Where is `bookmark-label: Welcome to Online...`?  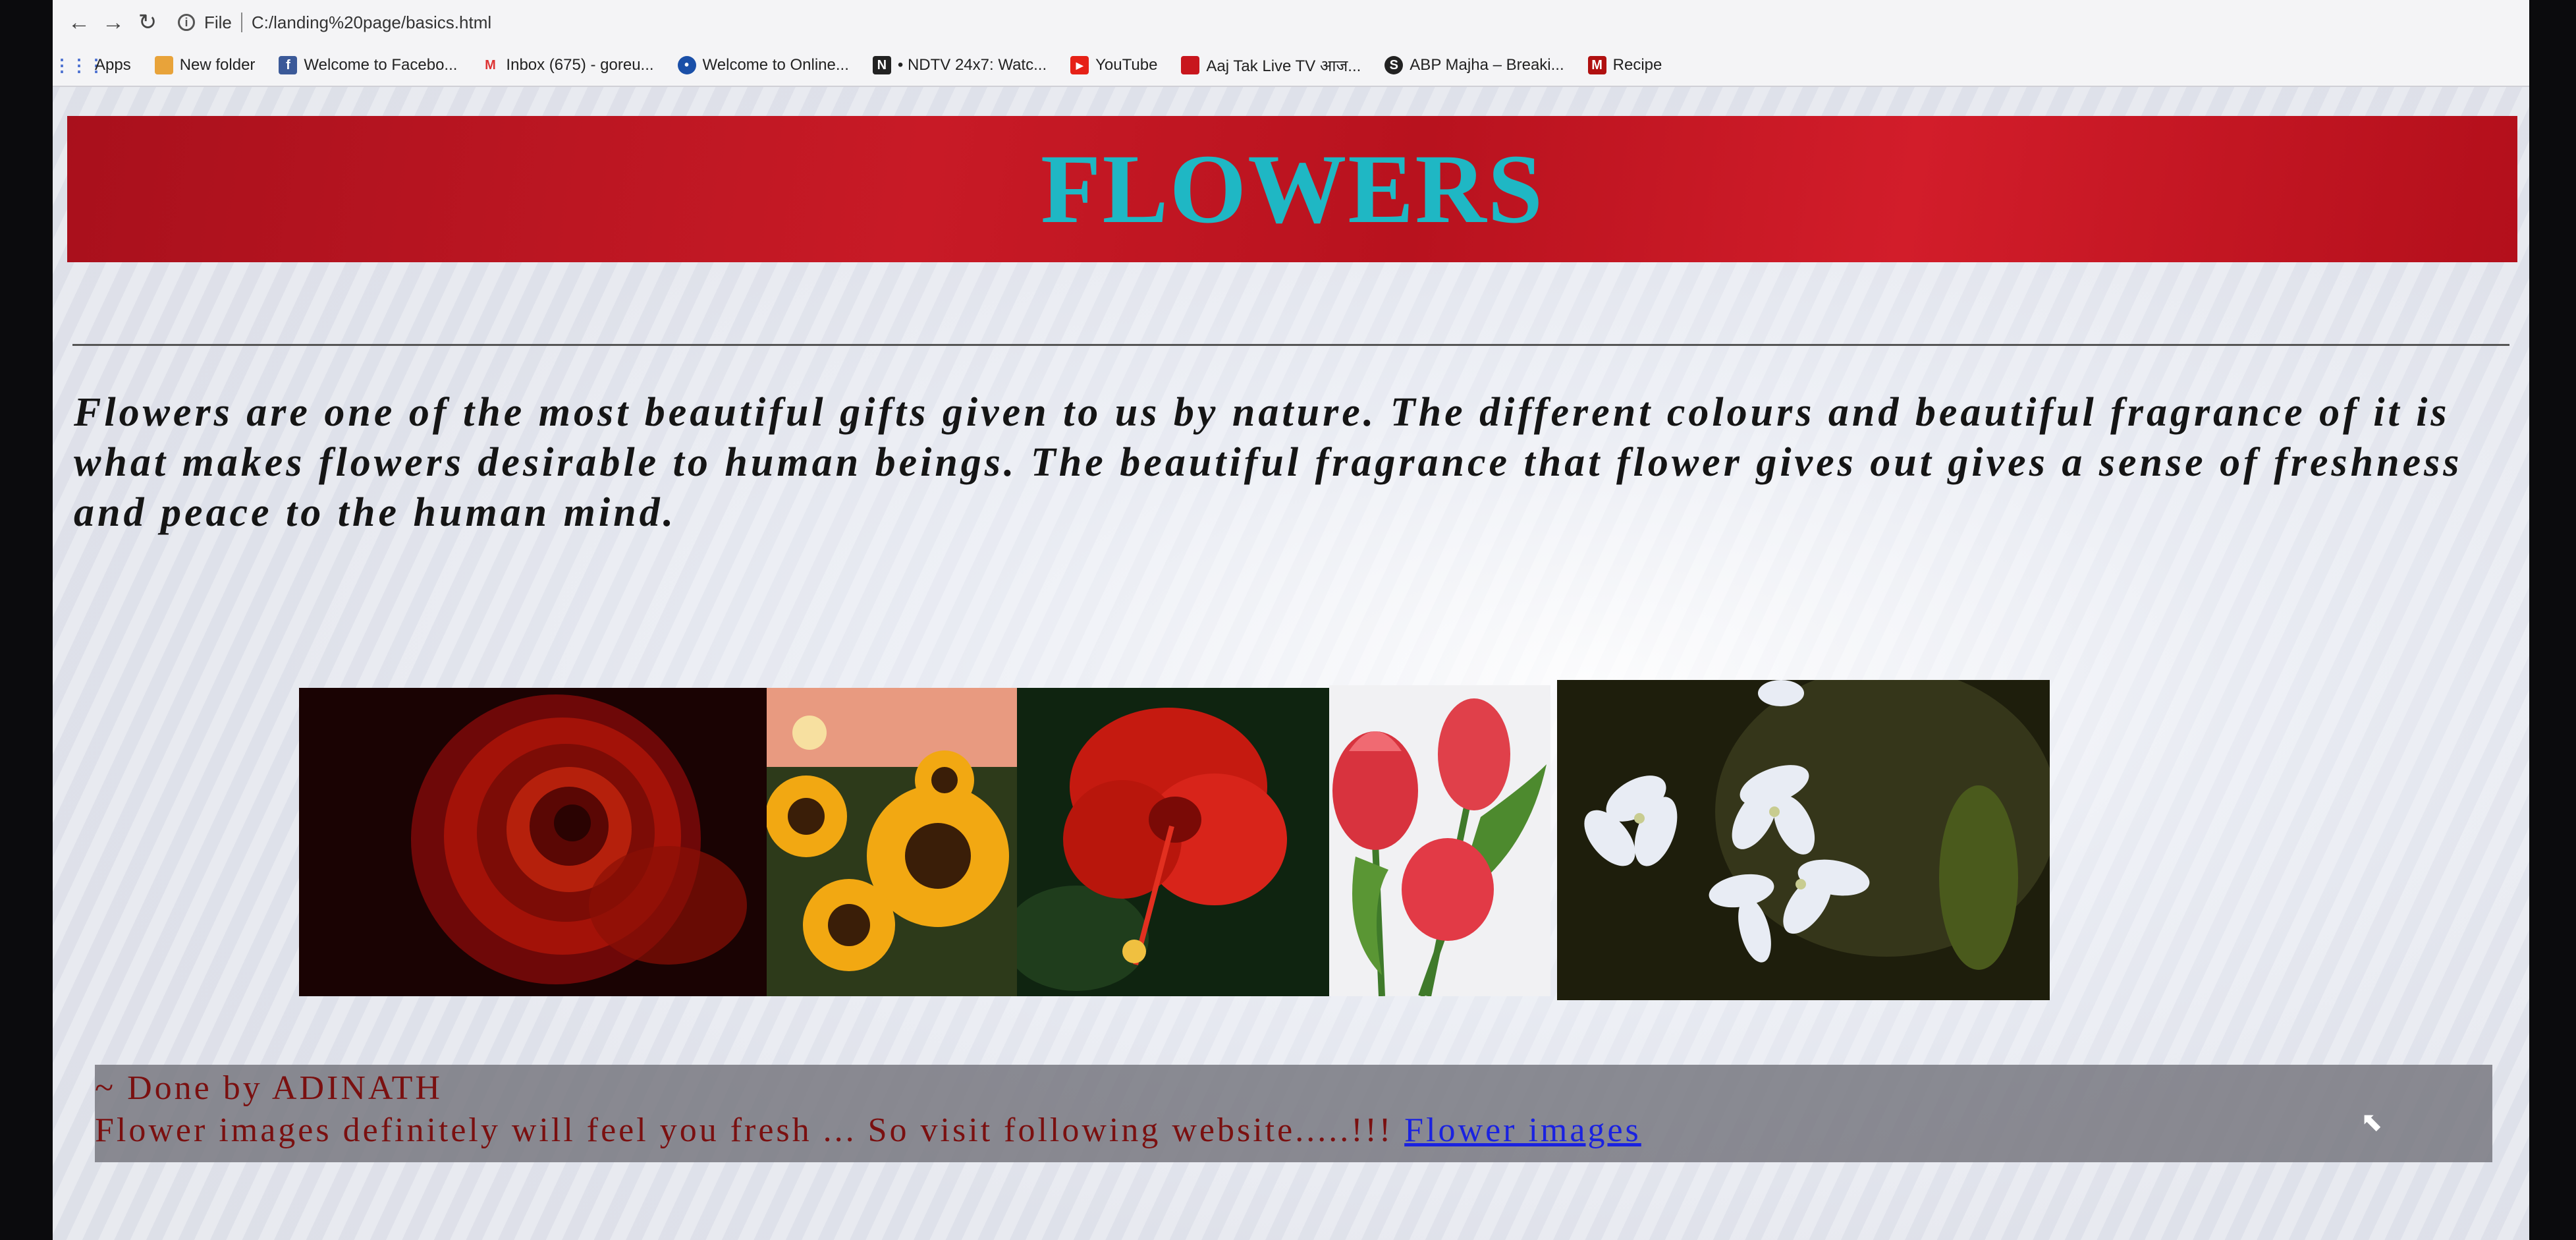
bookmark-label: Welcome to Online... is located at coordinates (775, 65).